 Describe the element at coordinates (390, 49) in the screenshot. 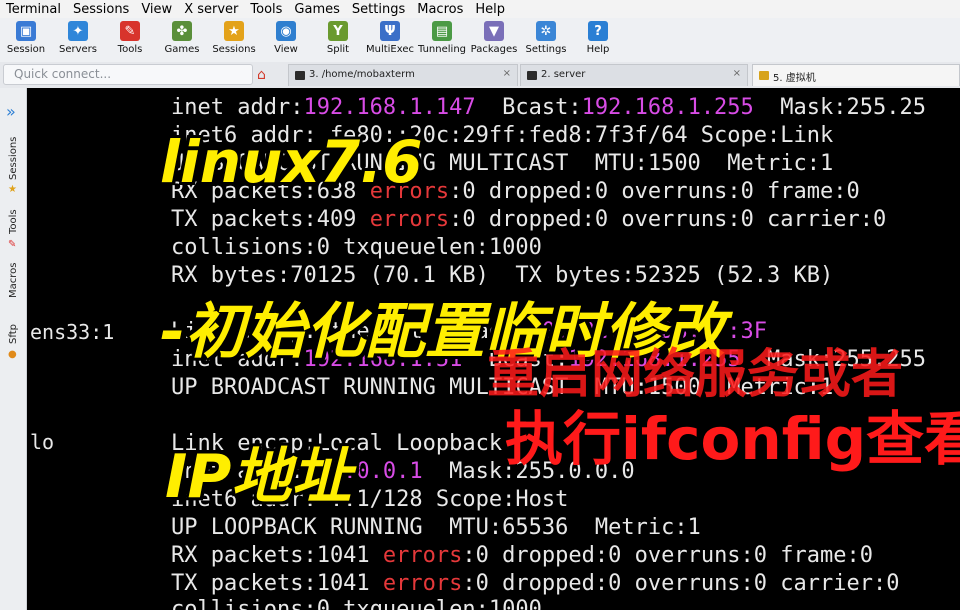

I see `toolbar-label: MultiExec` at that location.